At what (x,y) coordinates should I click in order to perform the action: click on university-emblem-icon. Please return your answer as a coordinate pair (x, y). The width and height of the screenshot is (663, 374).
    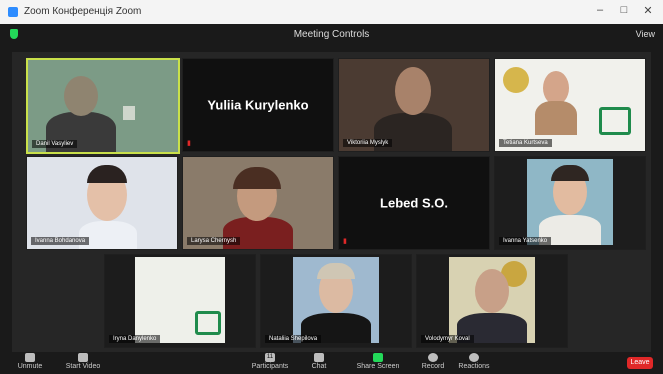
    Looking at the image, I should click on (516, 80).